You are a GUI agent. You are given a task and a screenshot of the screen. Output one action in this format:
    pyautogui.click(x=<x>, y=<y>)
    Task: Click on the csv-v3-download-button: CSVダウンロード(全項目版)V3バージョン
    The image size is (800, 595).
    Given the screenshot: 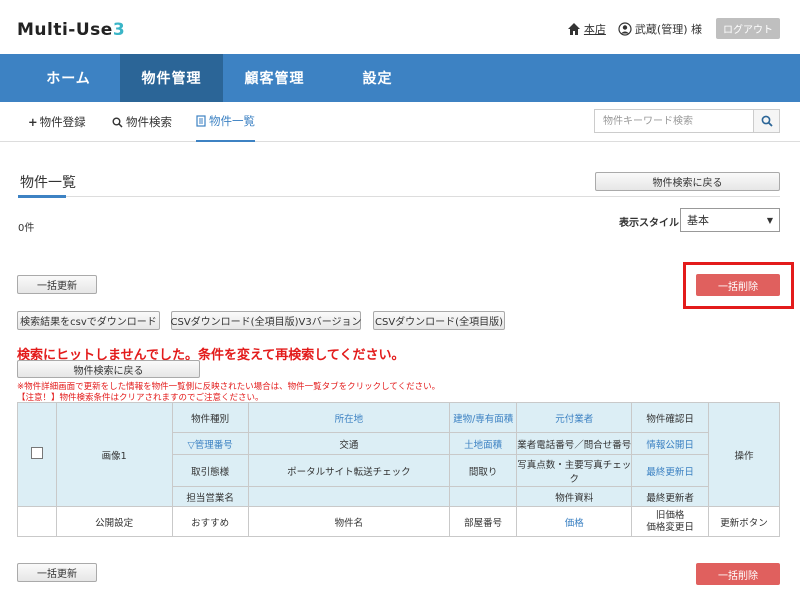 What is the action you would take?
    pyautogui.click(x=266, y=320)
    